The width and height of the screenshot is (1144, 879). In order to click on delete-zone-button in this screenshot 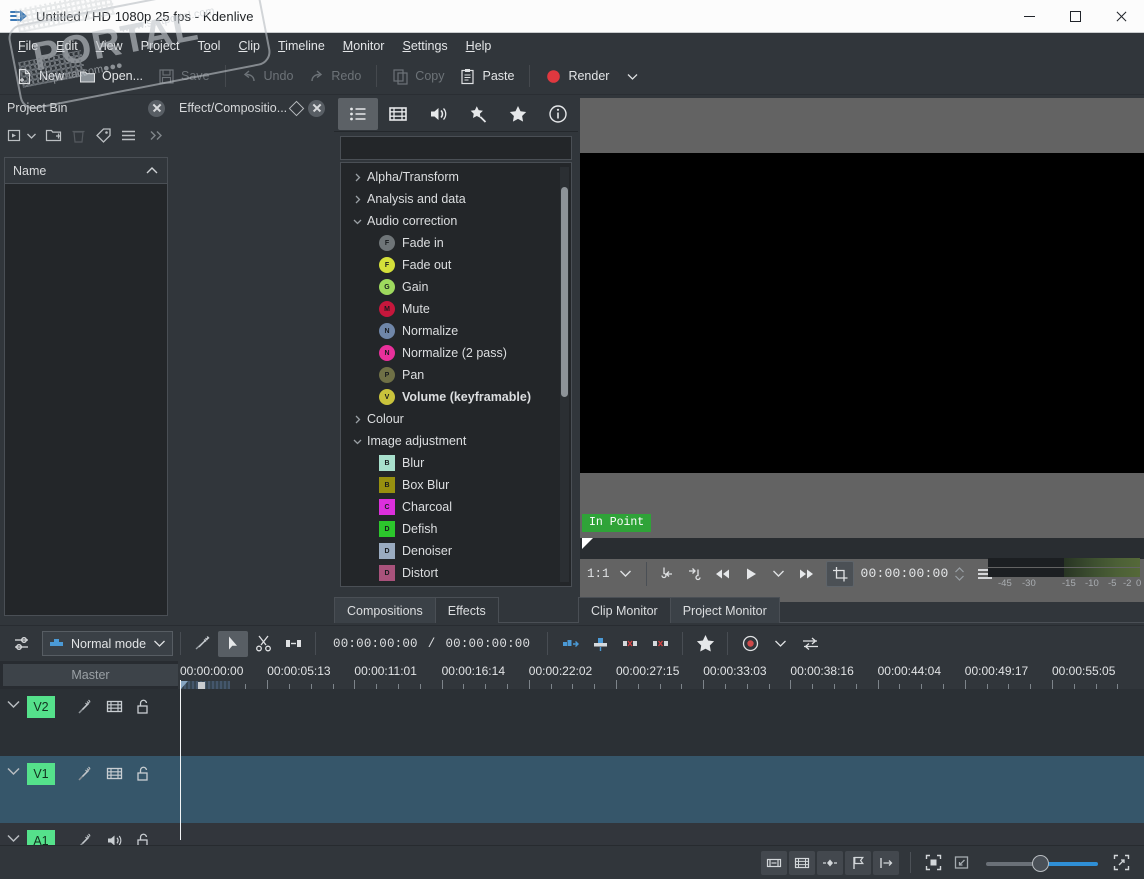, I will do `click(660, 644)`.